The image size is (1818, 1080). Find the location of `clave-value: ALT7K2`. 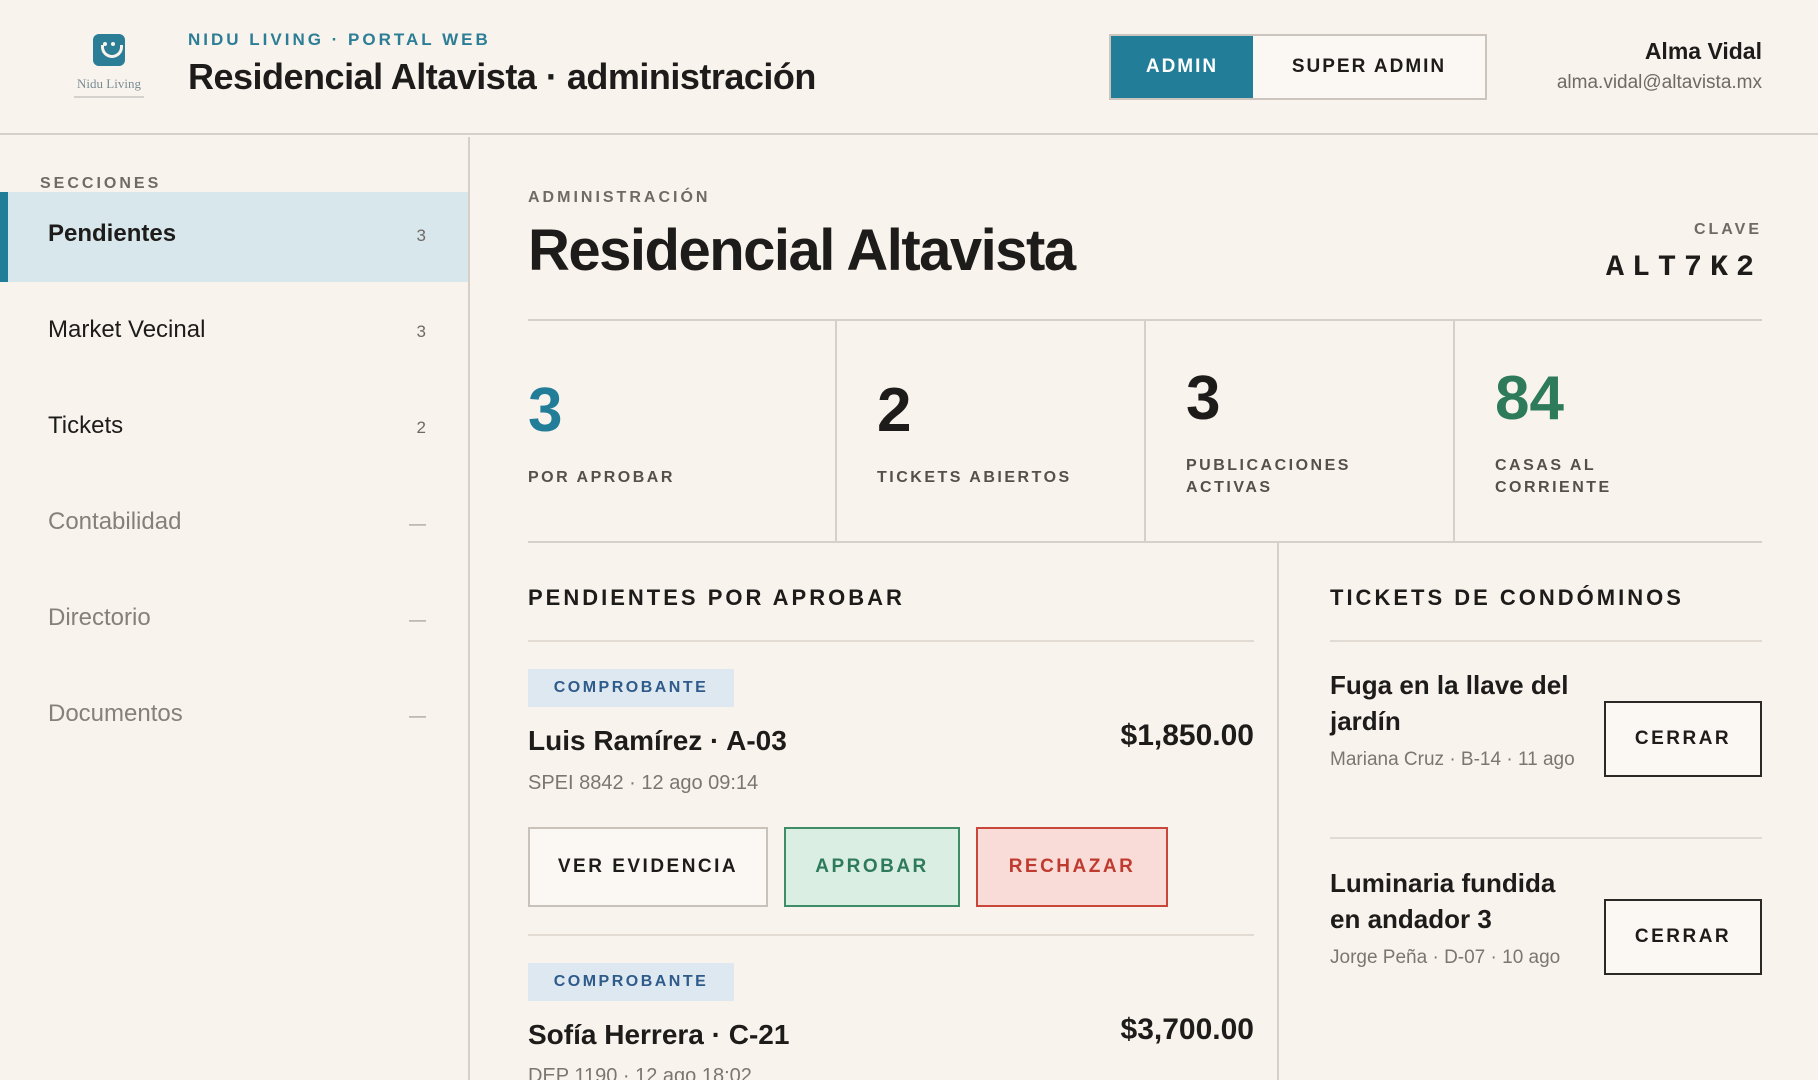

clave-value: ALT7K2 is located at coordinates (1683, 268).